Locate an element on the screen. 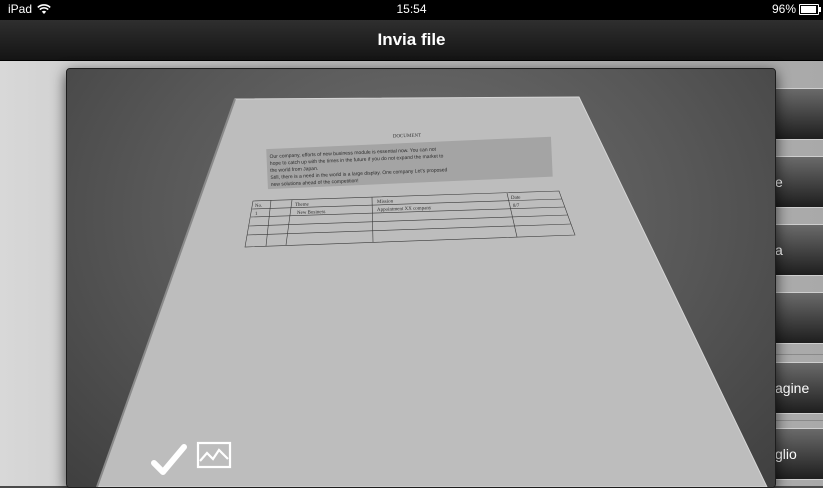 This screenshot has width=823, height=488. side-button-label: agine is located at coordinates (792, 388).